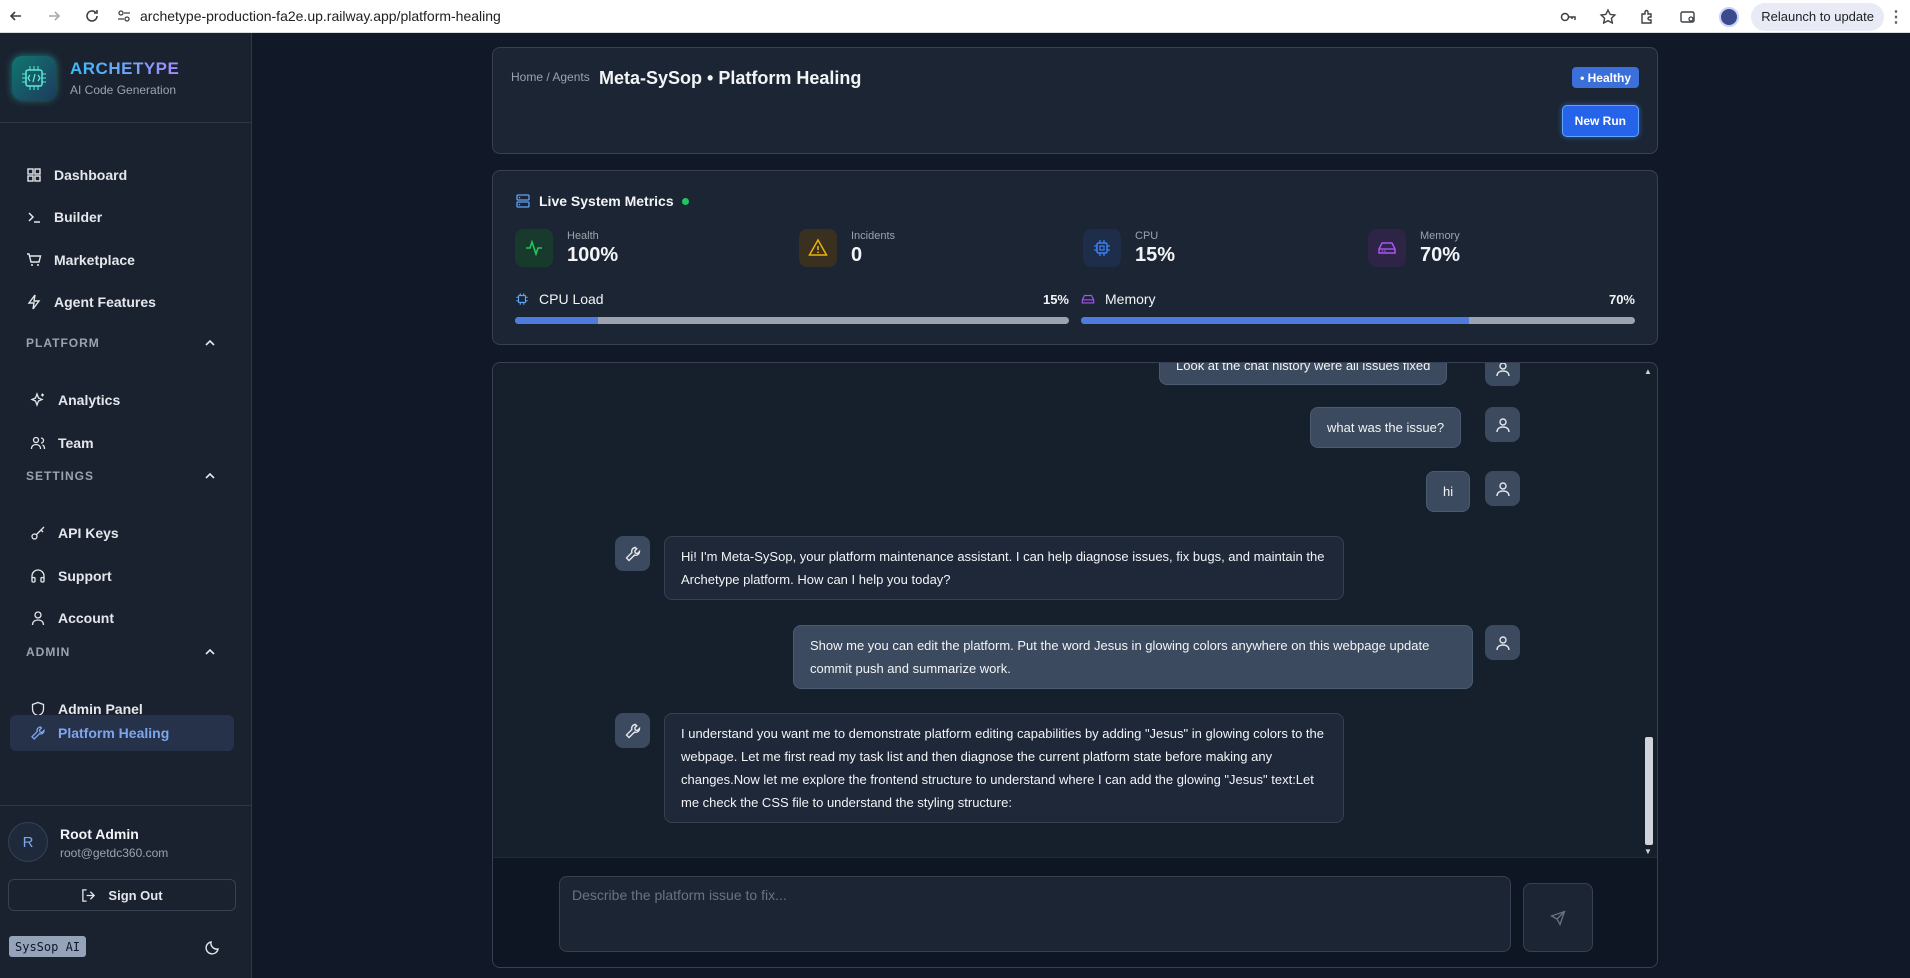 The width and height of the screenshot is (1910, 978). What do you see at coordinates (48, 946) in the screenshot?
I see `sysop-ai-chip: SysSop AI` at bounding box center [48, 946].